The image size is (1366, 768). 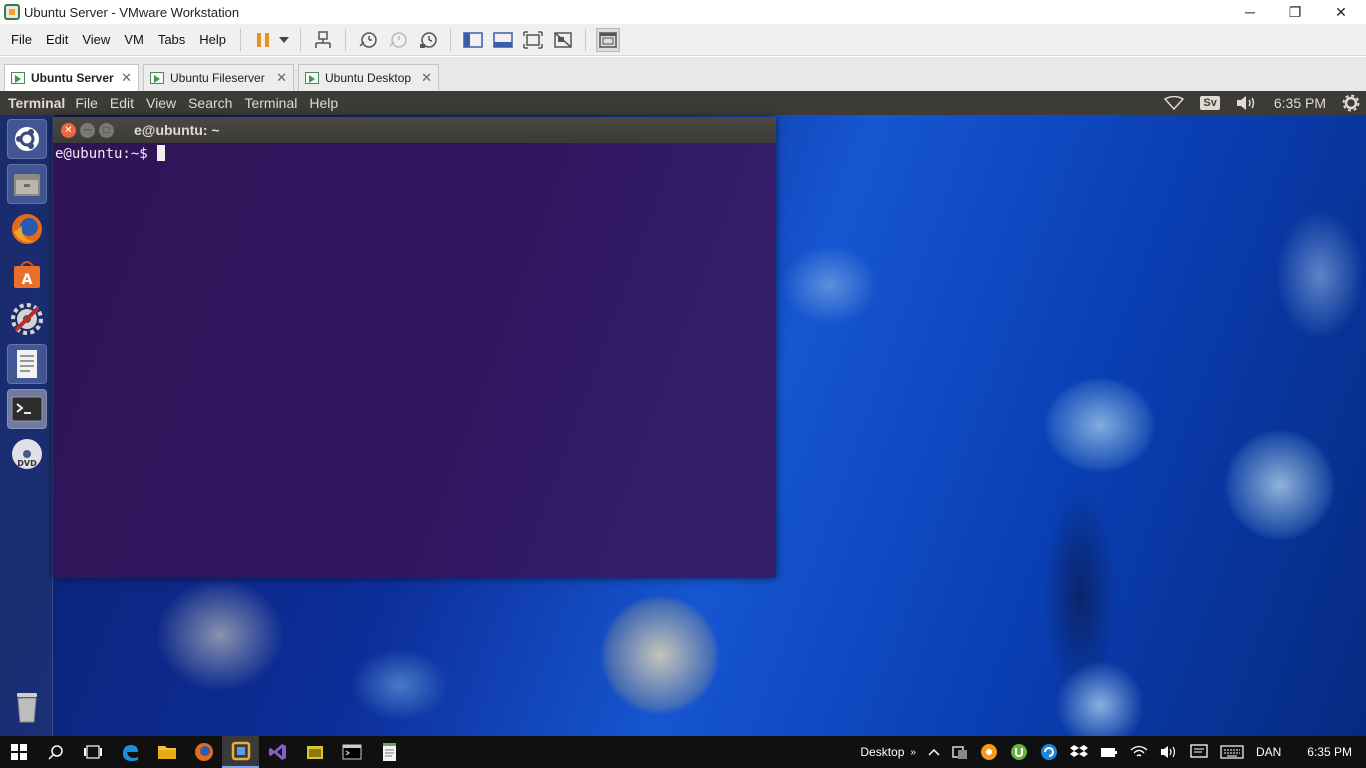 What do you see at coordinates (96, 39) in the screenshot?
I see `menu-view: View` at bounding box center [96, 39].